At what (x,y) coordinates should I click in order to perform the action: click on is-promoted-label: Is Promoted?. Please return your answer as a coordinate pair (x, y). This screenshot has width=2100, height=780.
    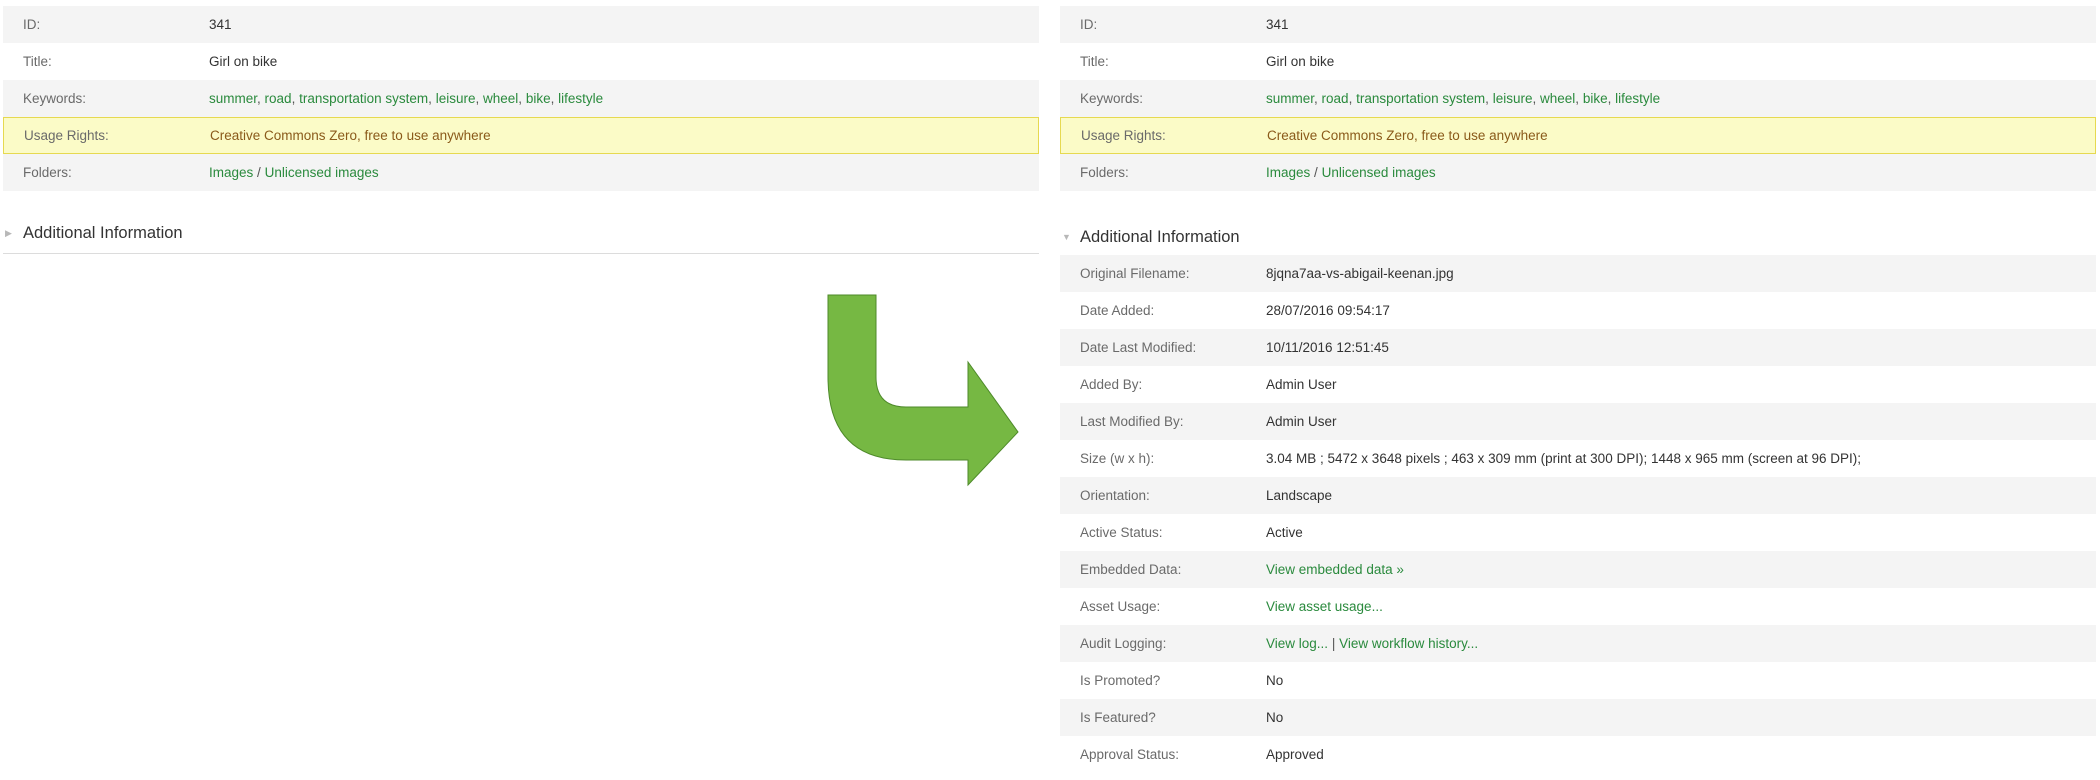
    Looking at the image, I should click on (1120, 680).